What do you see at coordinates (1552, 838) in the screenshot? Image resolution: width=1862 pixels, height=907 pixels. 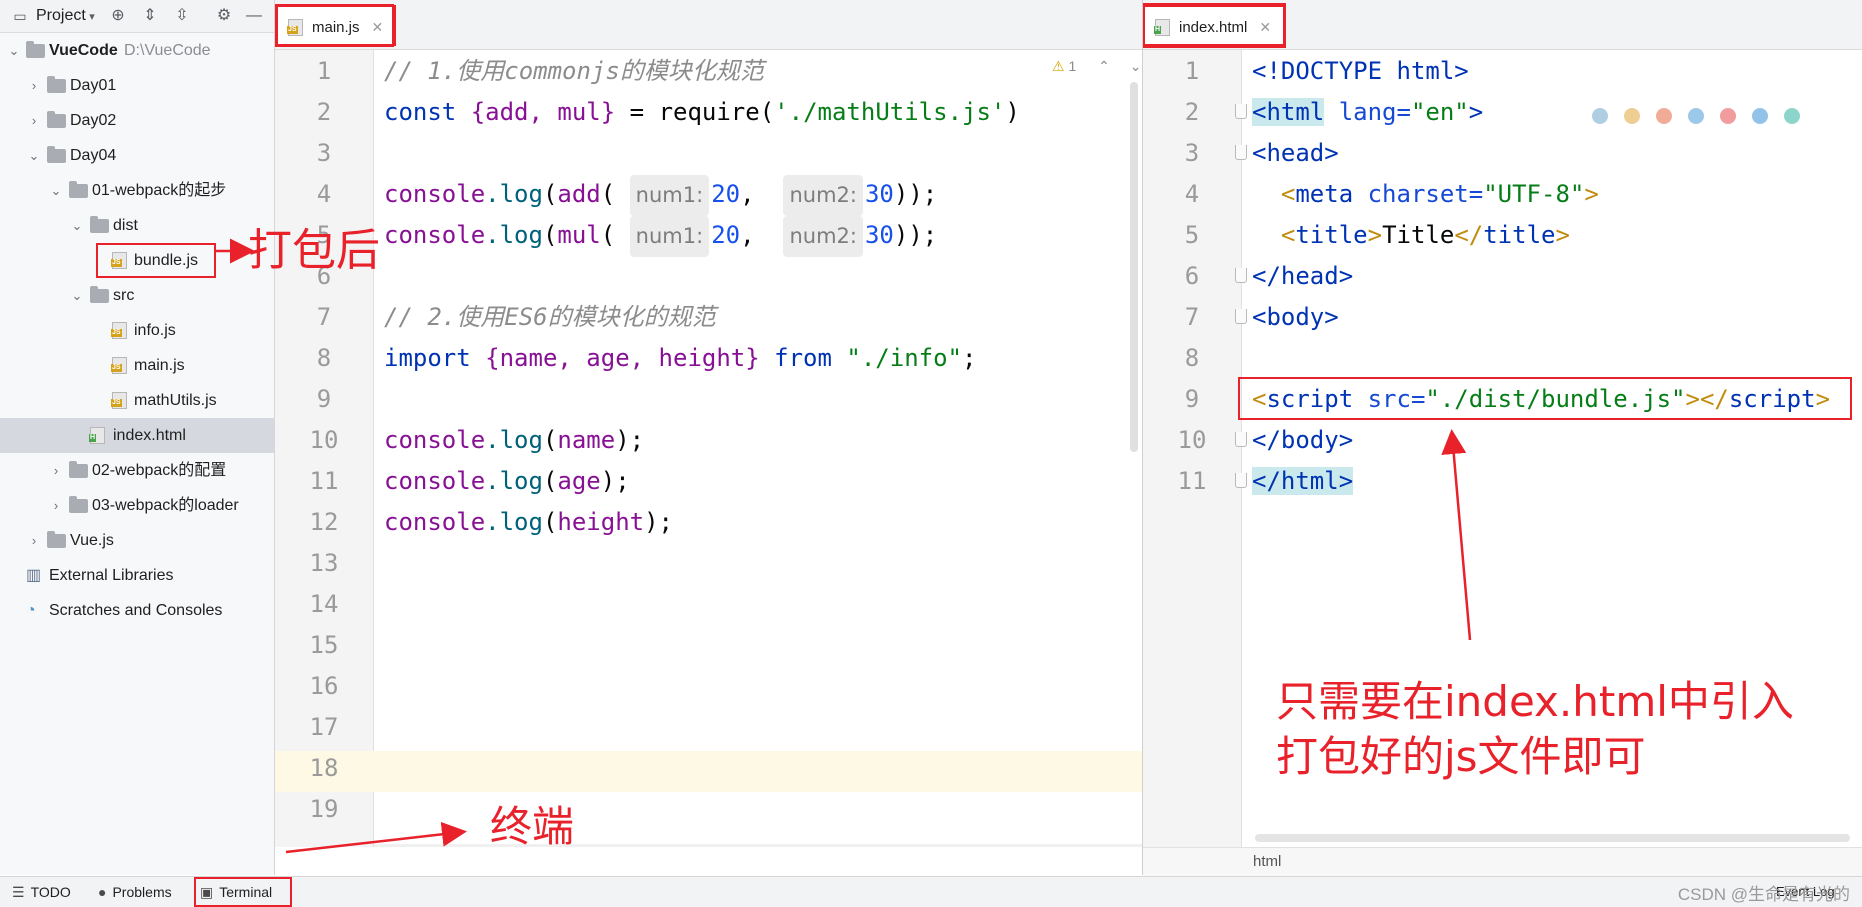 I see `horizontal-scrollbar` at bounding box center [1552, 838].